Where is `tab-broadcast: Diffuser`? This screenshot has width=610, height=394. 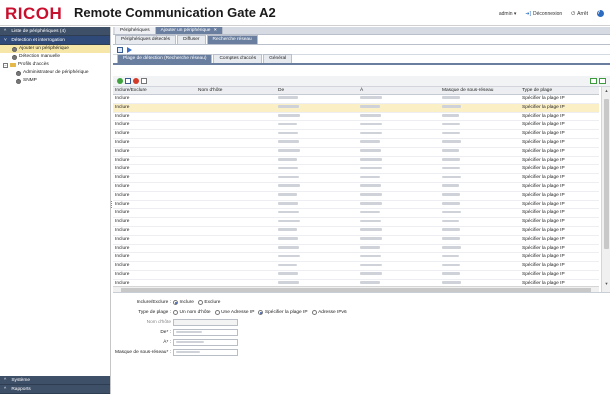 tab-broadcast: Diffuser is located at coordinates (191, 39).